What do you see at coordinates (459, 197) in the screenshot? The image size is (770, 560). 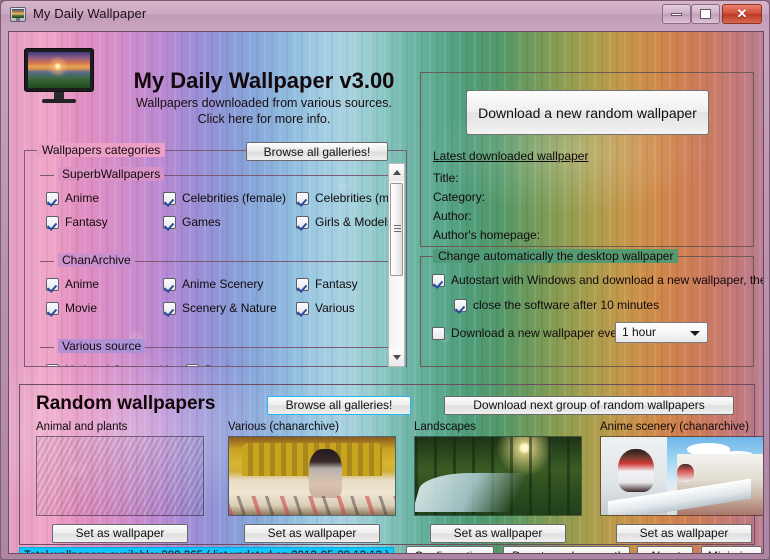 I see `field-category: Category:` at bounding box center [459, 197].